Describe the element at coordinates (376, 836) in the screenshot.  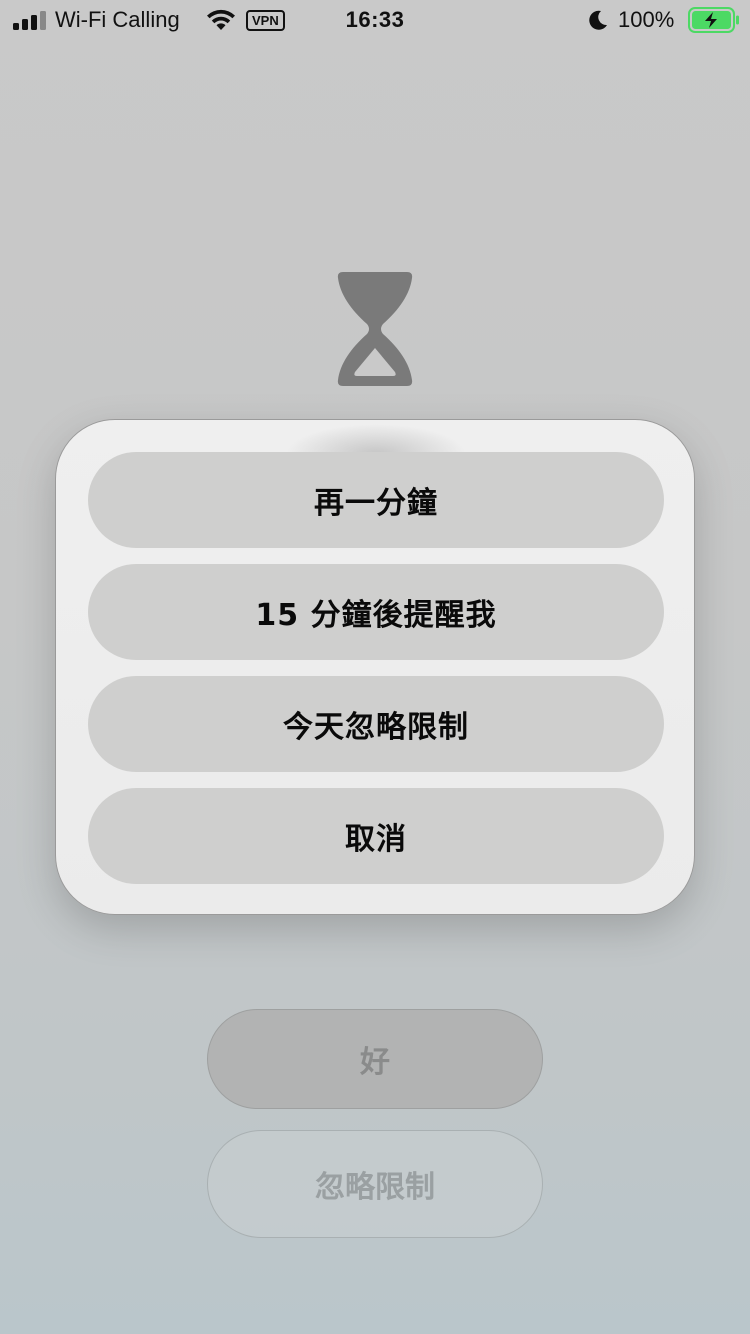
I see `cancel-button: 取消` at that location.